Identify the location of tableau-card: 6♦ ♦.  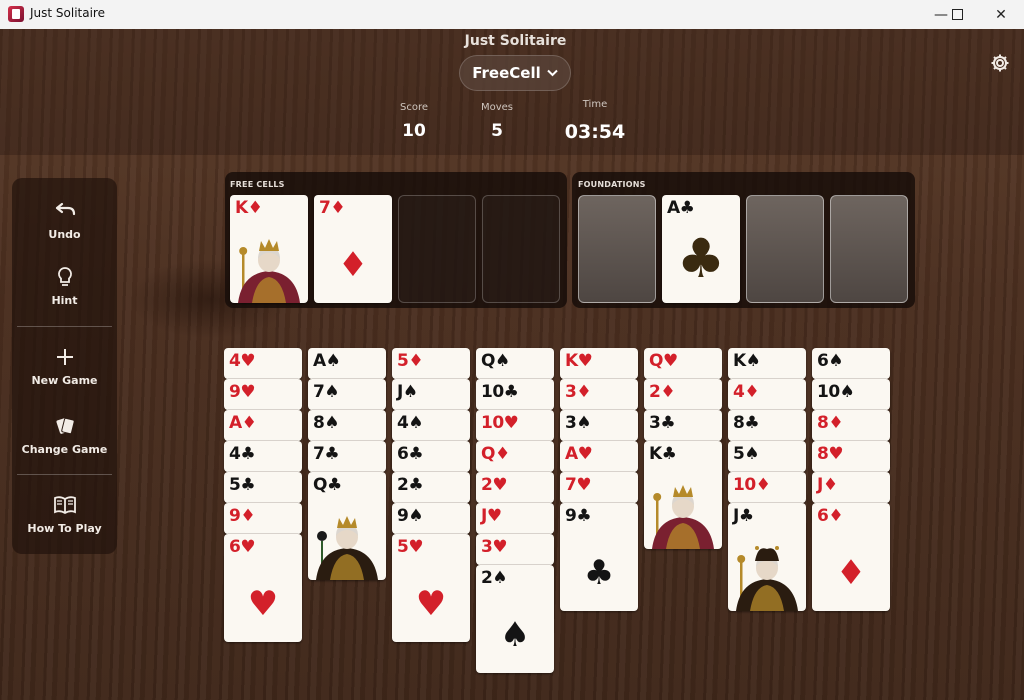
(851, 557).